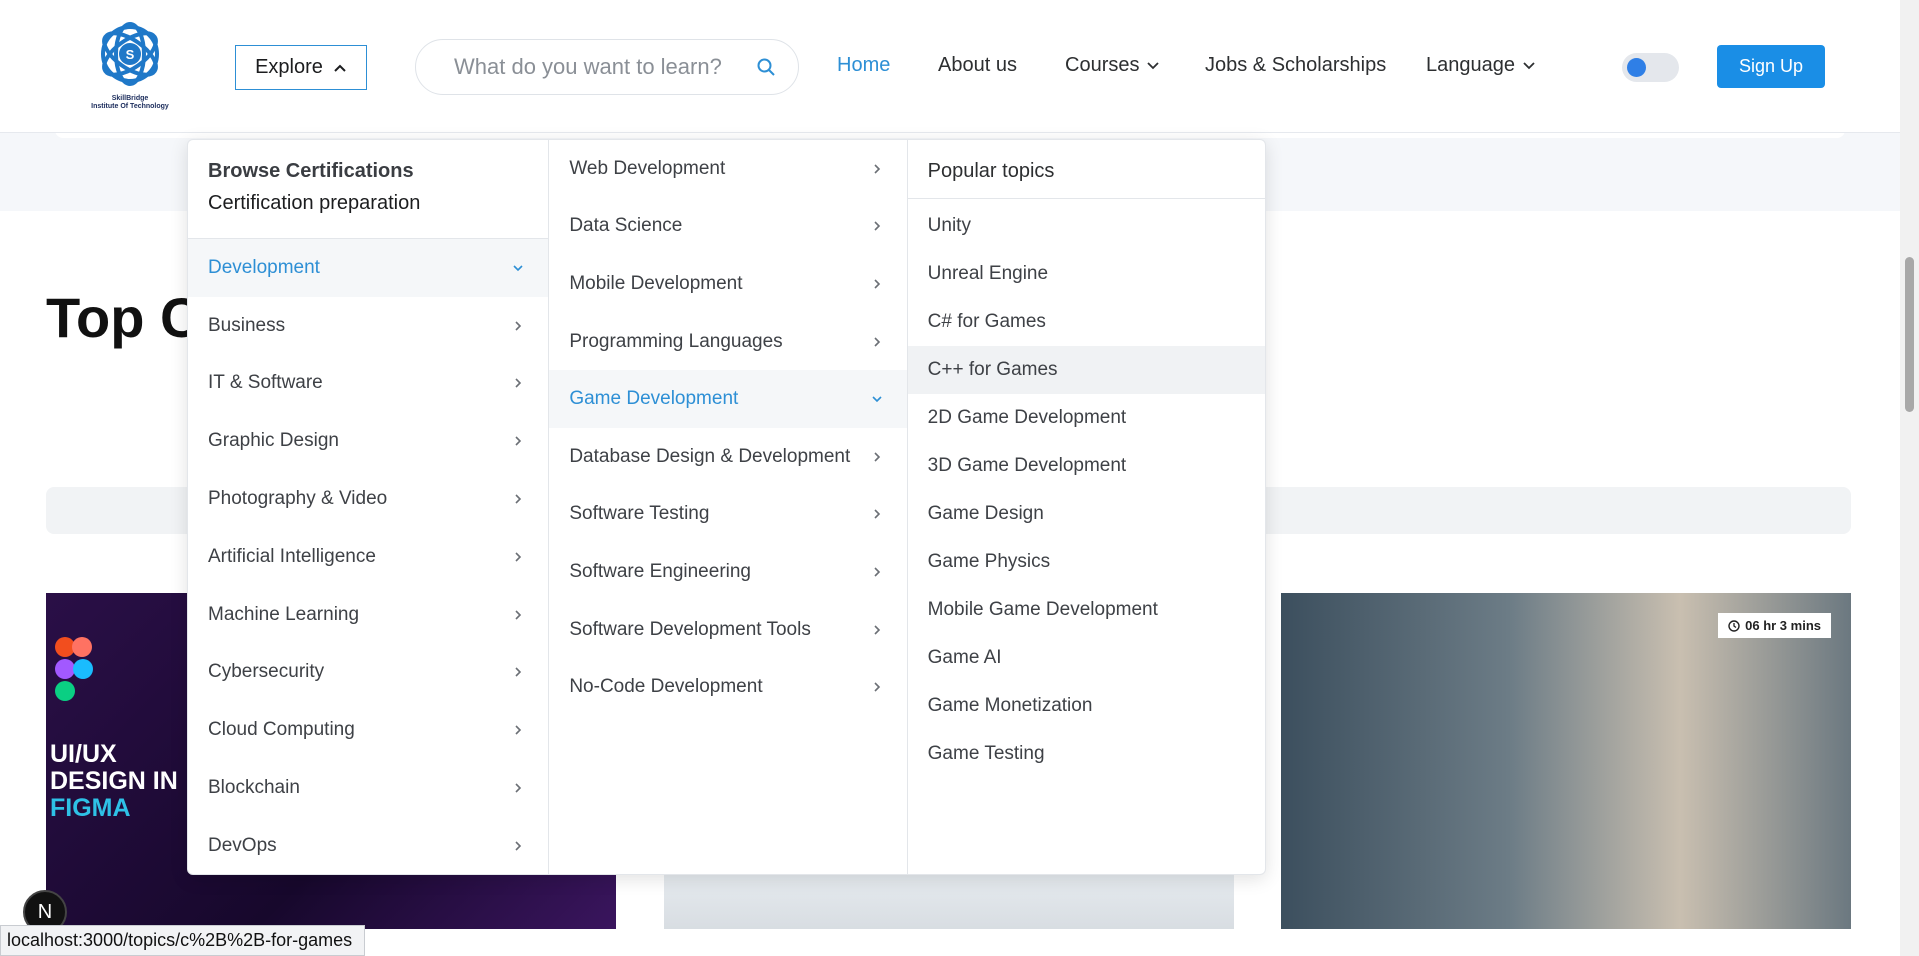  What do you see at coordinates (1086, 418) in the screenshot?
I see `topic-2d-game-development: 2D Game Development` at bounding box center [1086, 418].